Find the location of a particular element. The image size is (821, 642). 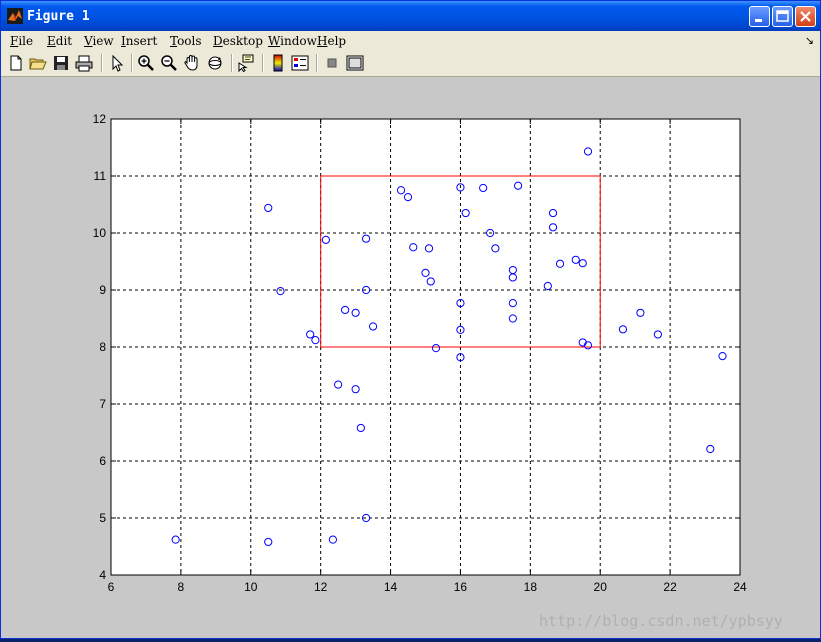

menu-help: Help is located at coordinates (331, 41).